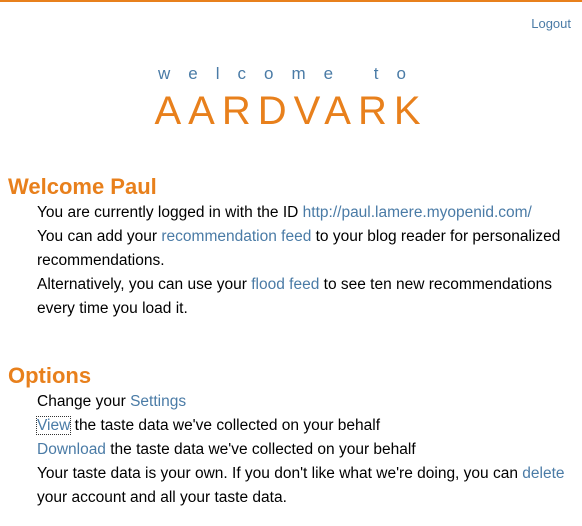 Image resolution: width=582 pixels, height=526 pixels. I want to click on options-heading: Options, so click(50, 375).